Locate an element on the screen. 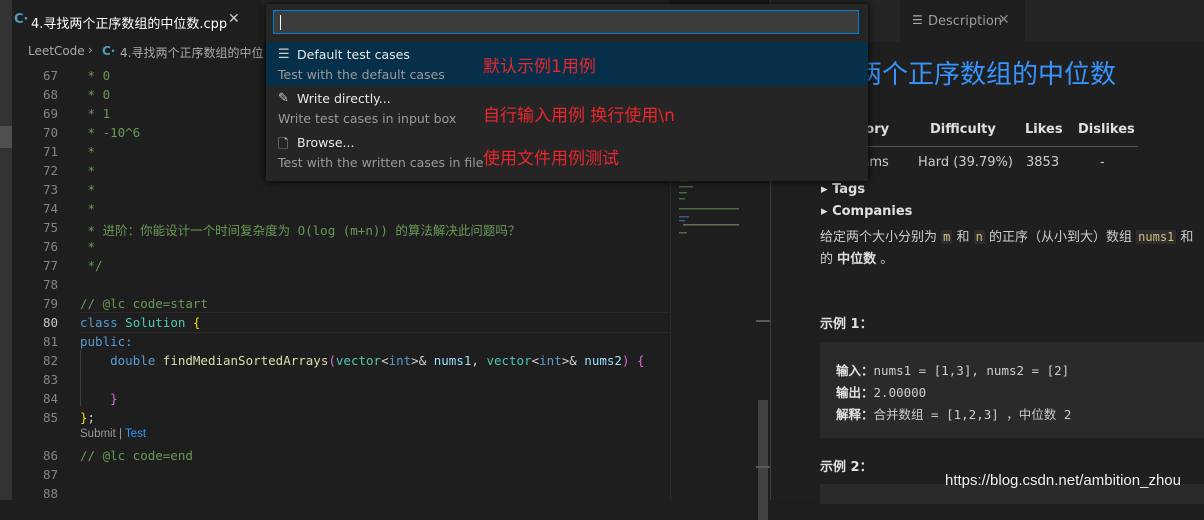  problem-title: 找两个正序数组的中位数 is located at coordinates (973, 75).